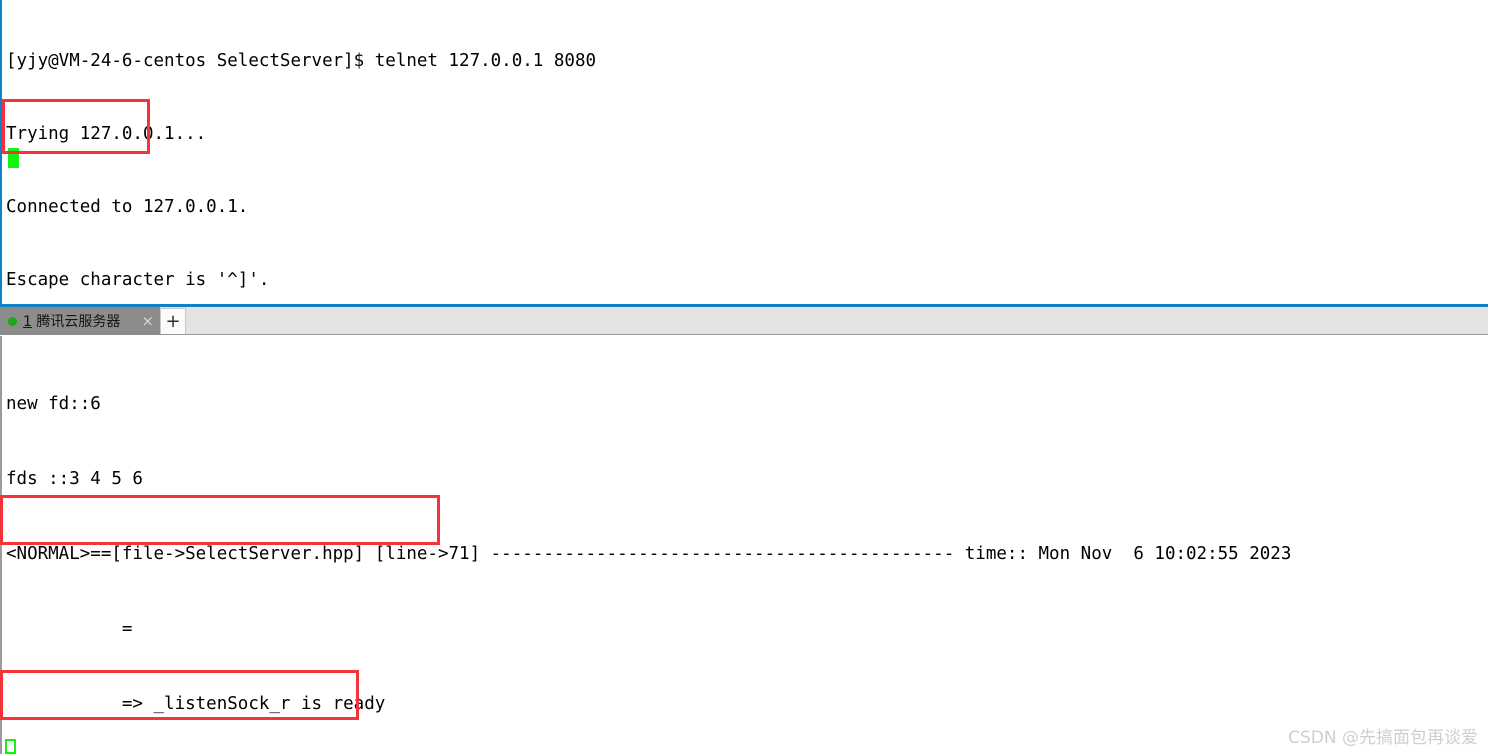 This screenshot has width=1488, height=754. I want to click on tab-title: 腾讯云服务器, so click(78, 322).